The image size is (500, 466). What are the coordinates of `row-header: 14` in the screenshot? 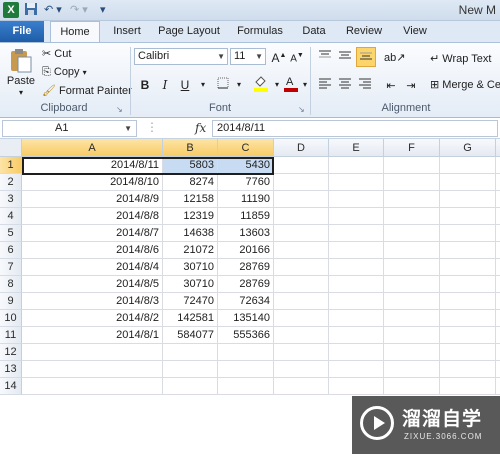 It's located at (11, 386).